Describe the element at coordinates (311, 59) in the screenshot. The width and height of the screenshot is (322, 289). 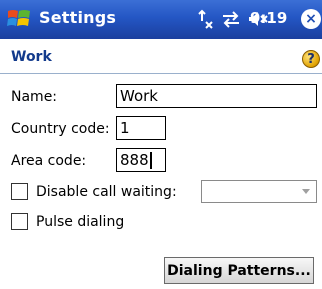
I see `help-icon: ?` at that location.